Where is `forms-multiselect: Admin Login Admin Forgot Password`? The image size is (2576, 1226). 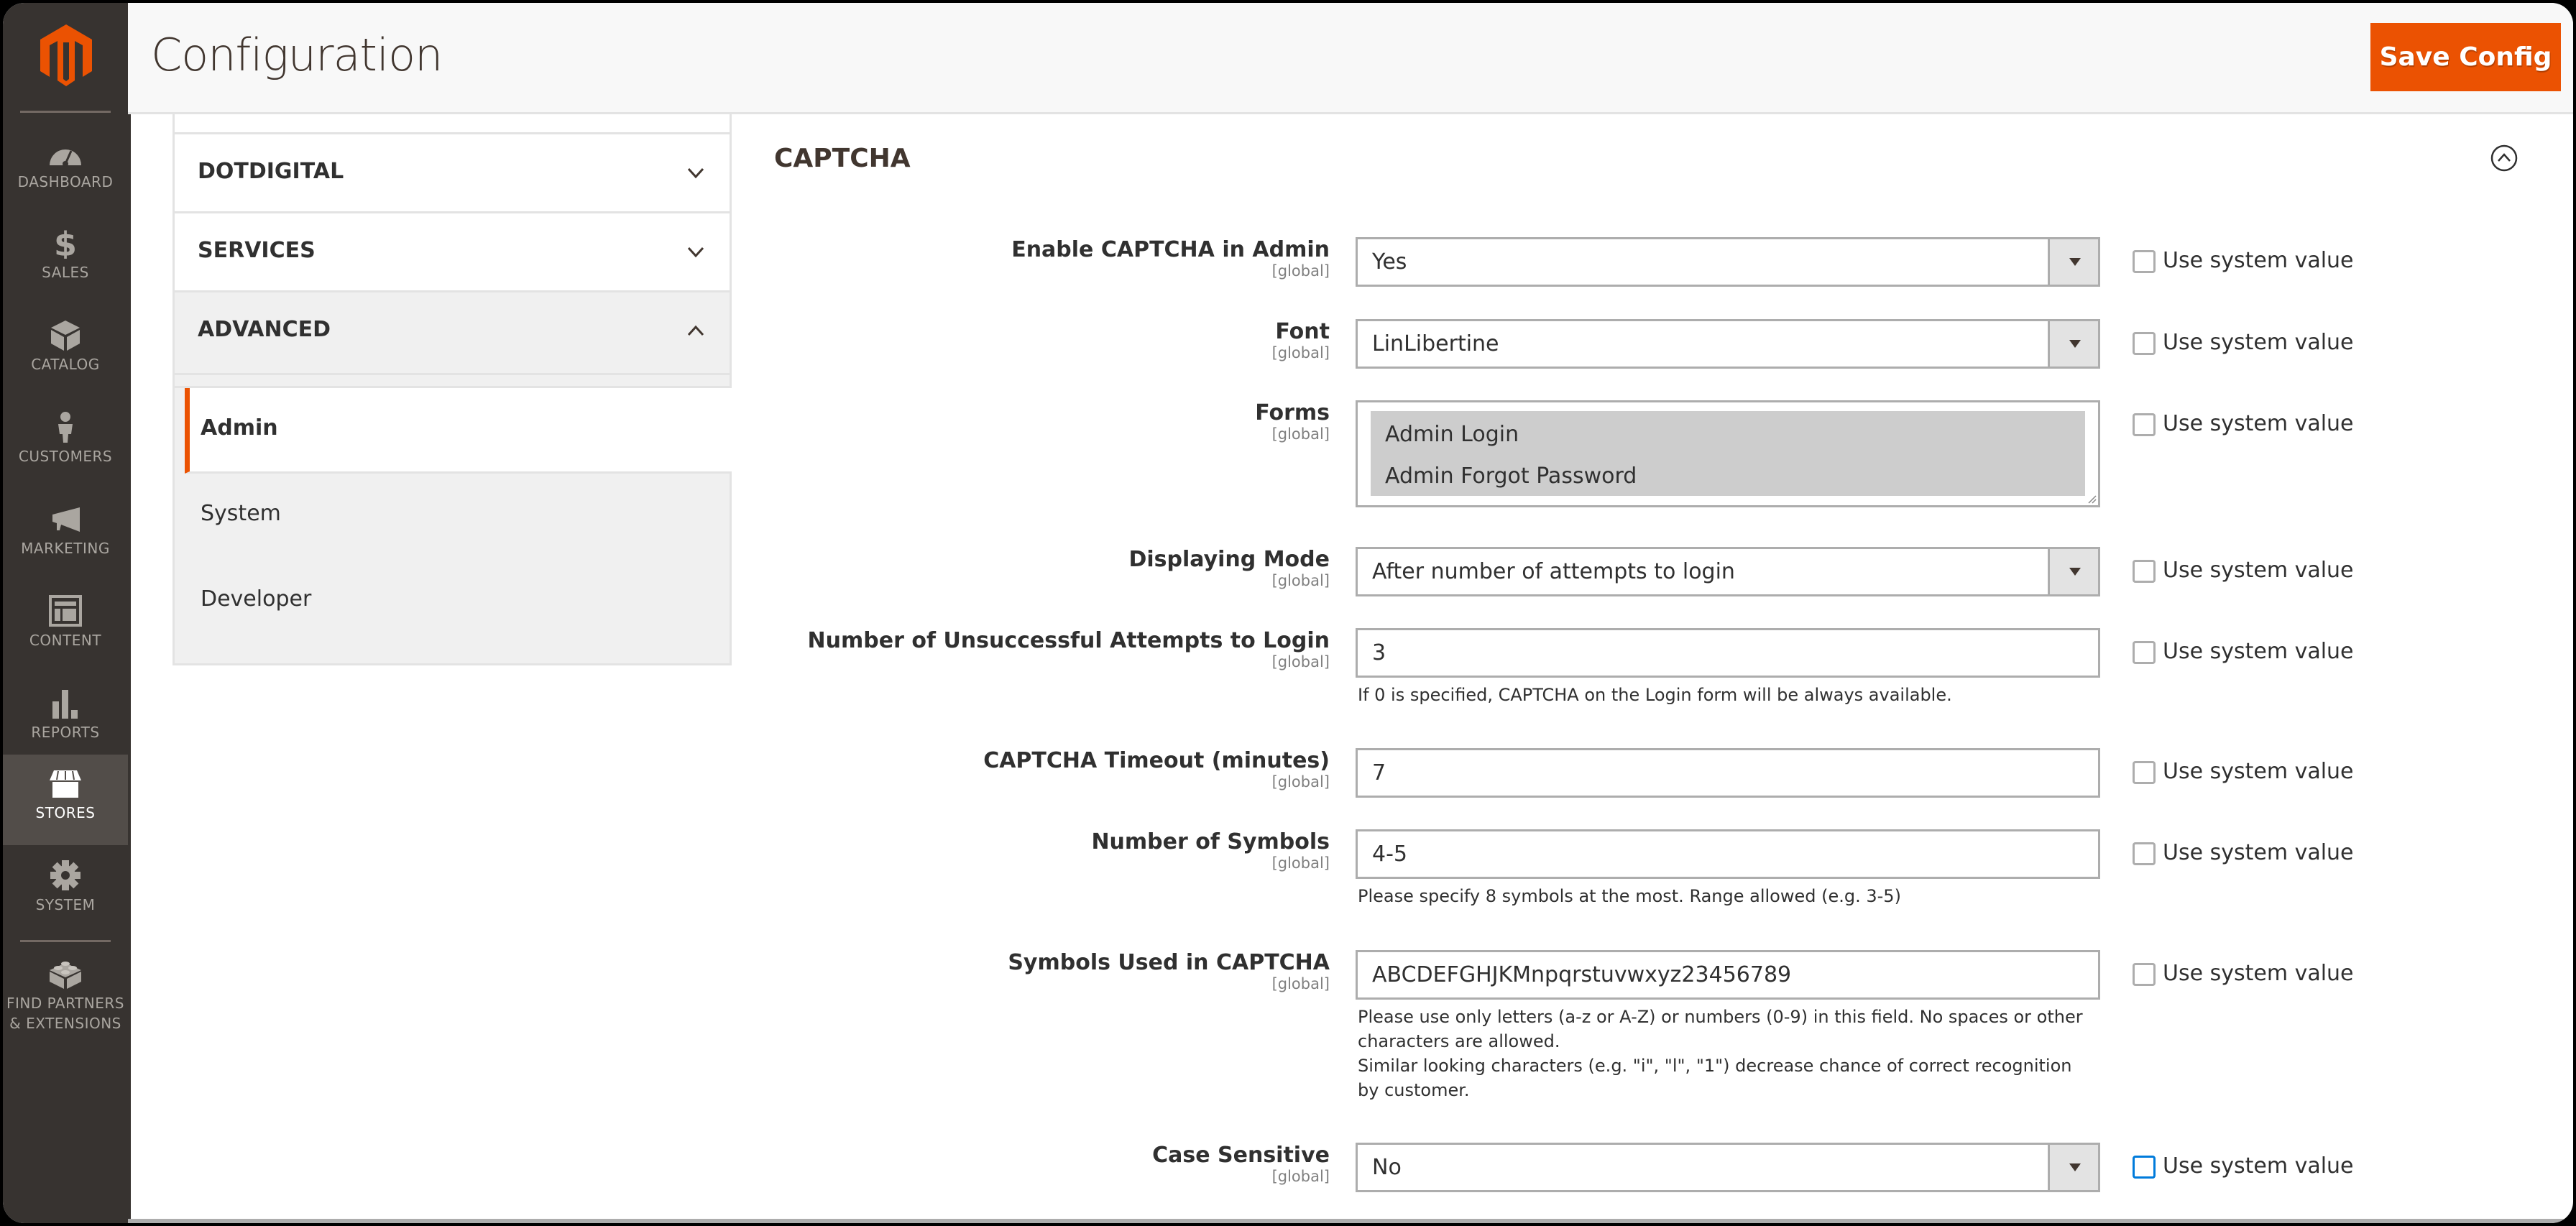 forms-multiselect: Admin Login Admin Forgot Password is located at coordinates (1728, 453).